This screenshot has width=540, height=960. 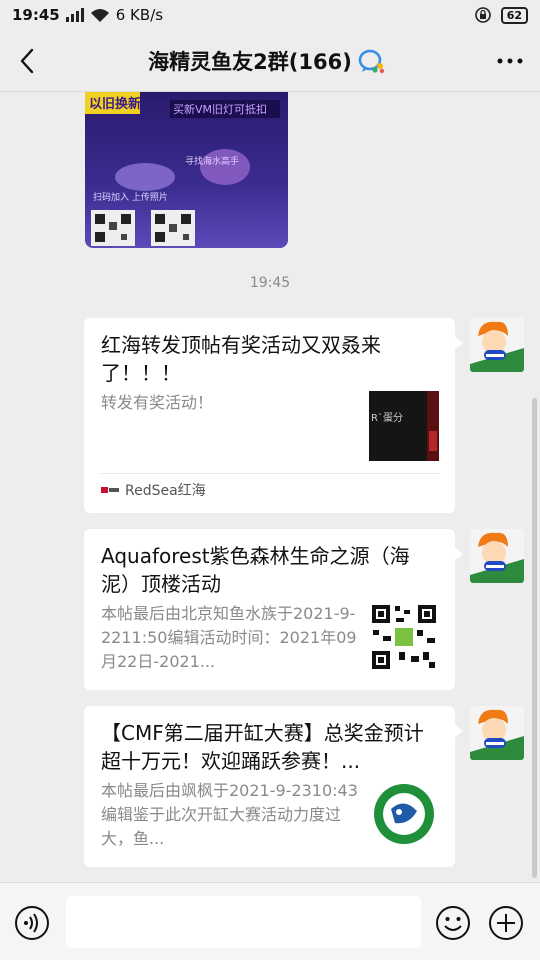 I want to click on promo-poster-image: 以旧换新 买新VM旧灯可抵扣 寻找海水高手 扫码加入 上传照片, so click(x=186, y=170).